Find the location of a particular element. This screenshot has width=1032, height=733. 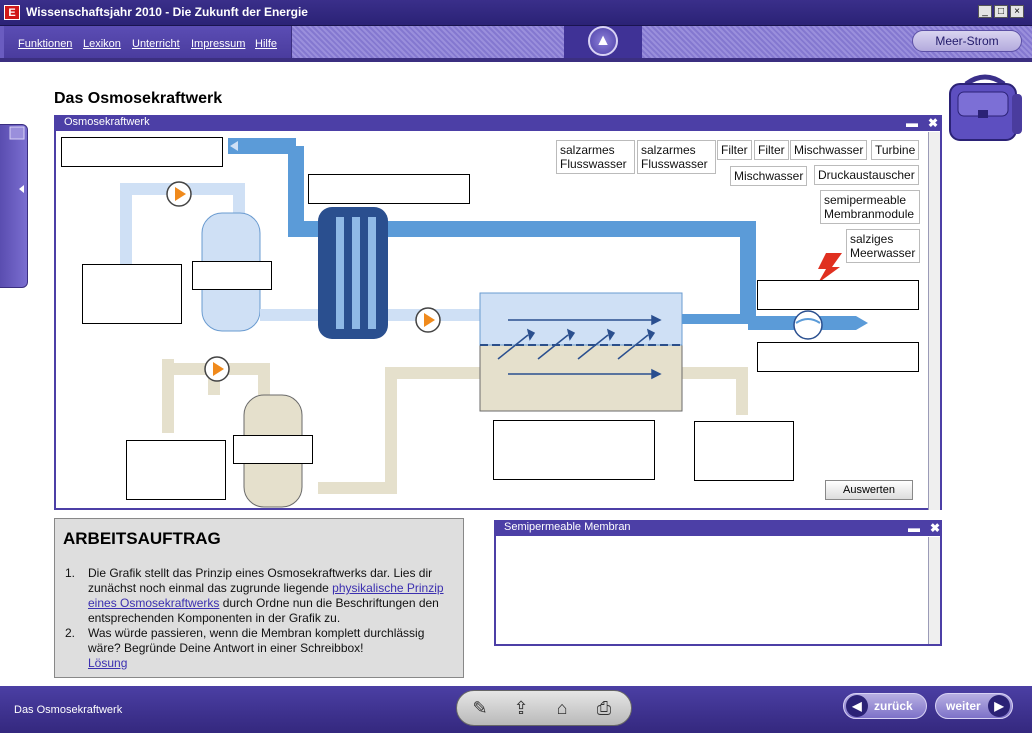

back-label: zurück is located at coordinates (893, 706).